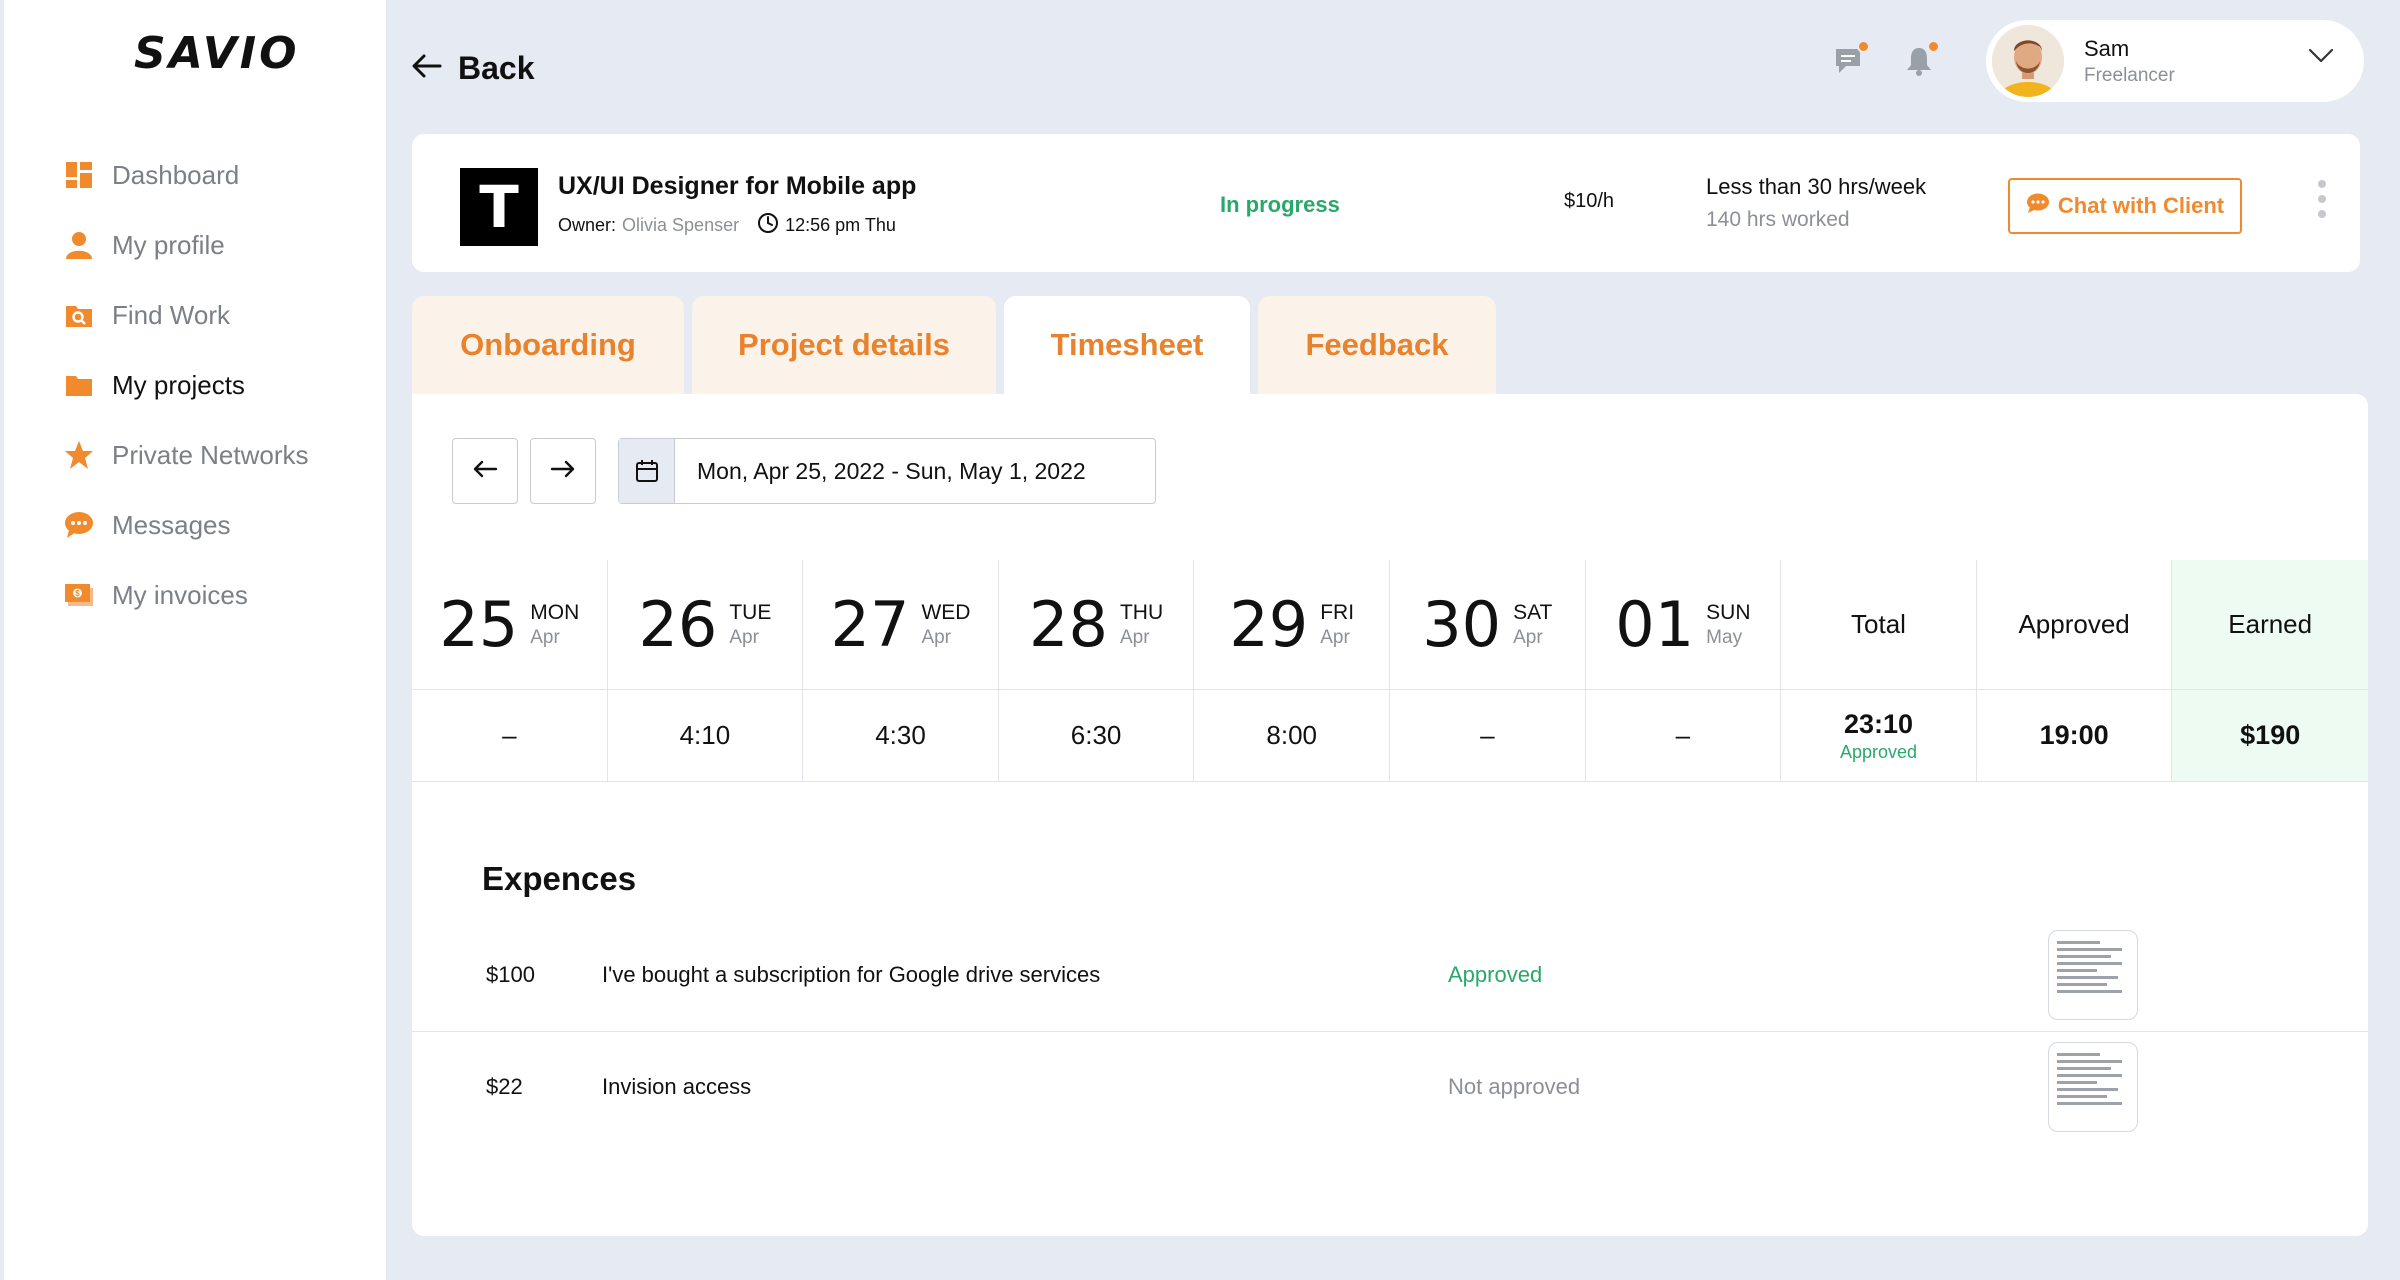 This screenshot has width=2400, height=1280. Describe the element at coordinates (677, 1086) in the screenshot. I see `expense-description: Invision access` at that location.